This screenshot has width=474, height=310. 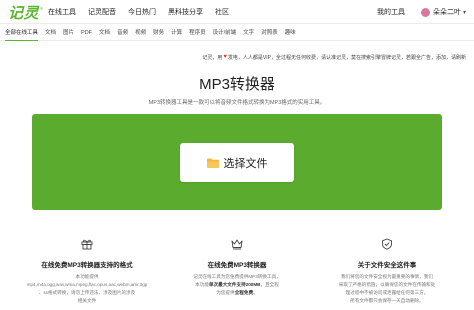 What do you see at coordinates (237, 244) in the screenshot?
I see `crown-icon` at bounding box center [237, 244].